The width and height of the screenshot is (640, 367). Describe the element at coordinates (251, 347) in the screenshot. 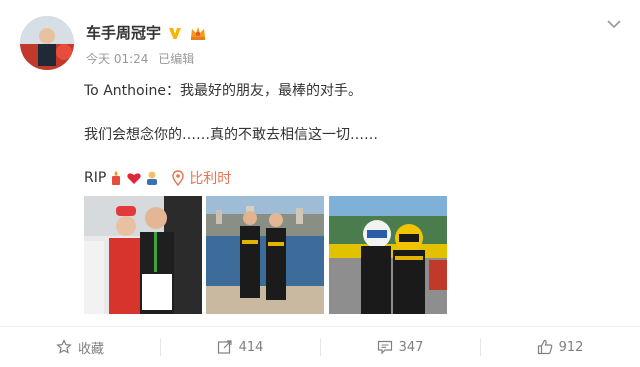

I see `repost-count: 414` at that location.